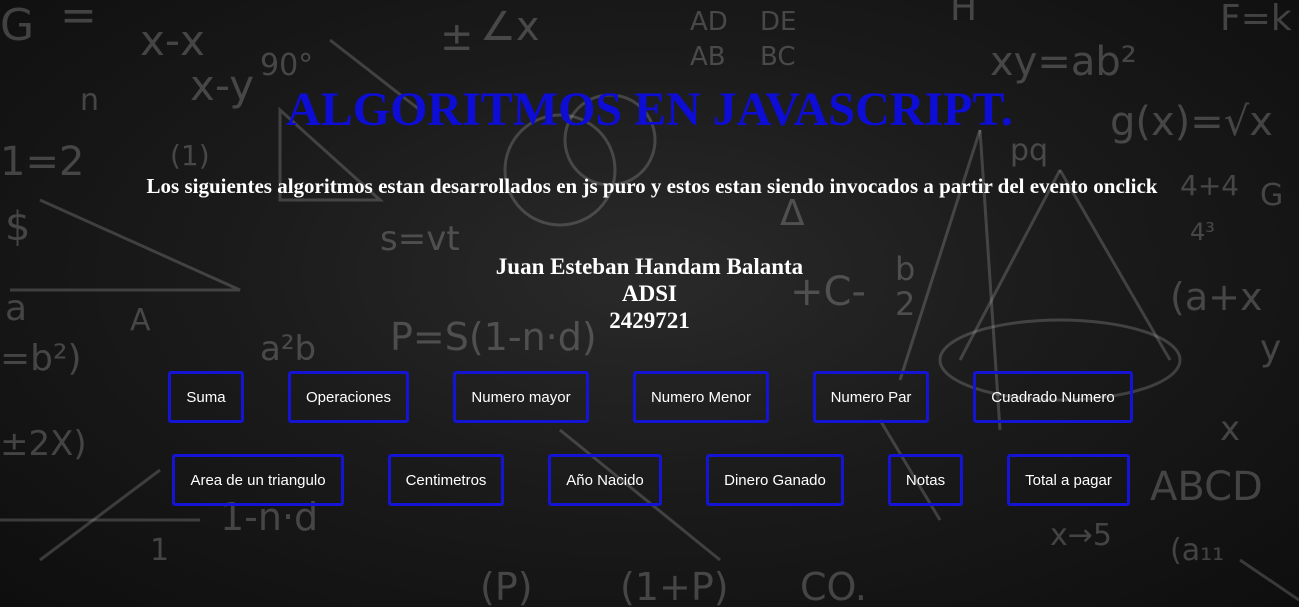 Image resolution: width=1299 pixels, height=607 pixels. I want to click on svg-text: a²b, so click(288, 349).